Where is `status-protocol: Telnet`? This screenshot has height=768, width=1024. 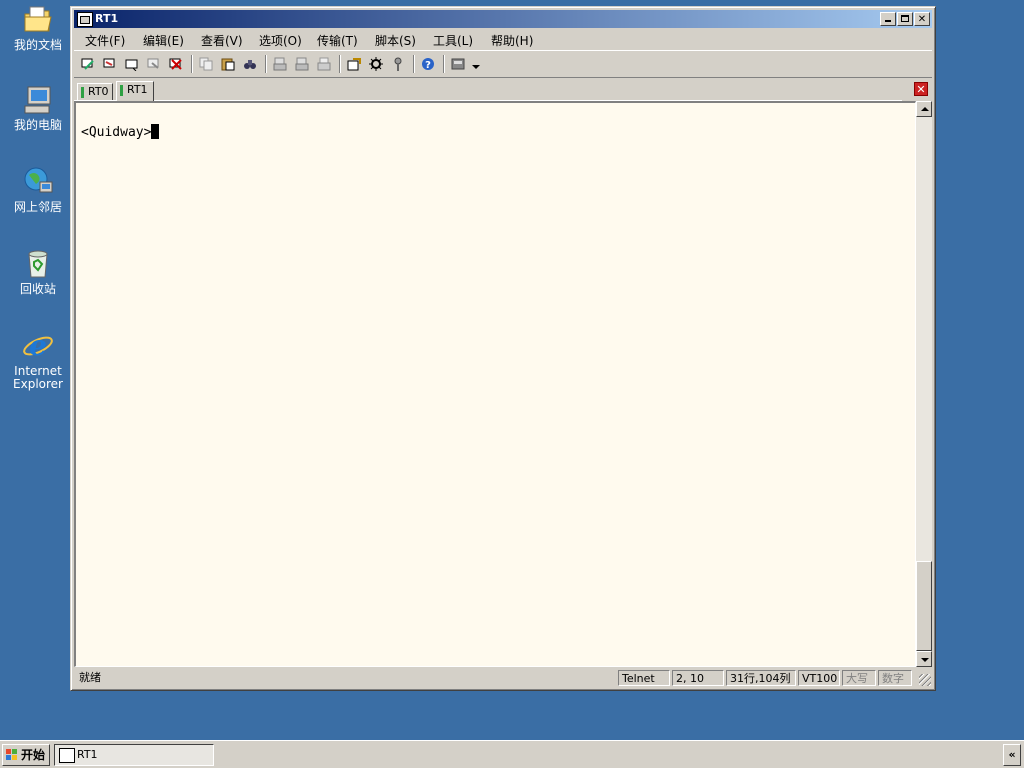
status-protocol: Telnet is located at coordinates (644, 678).